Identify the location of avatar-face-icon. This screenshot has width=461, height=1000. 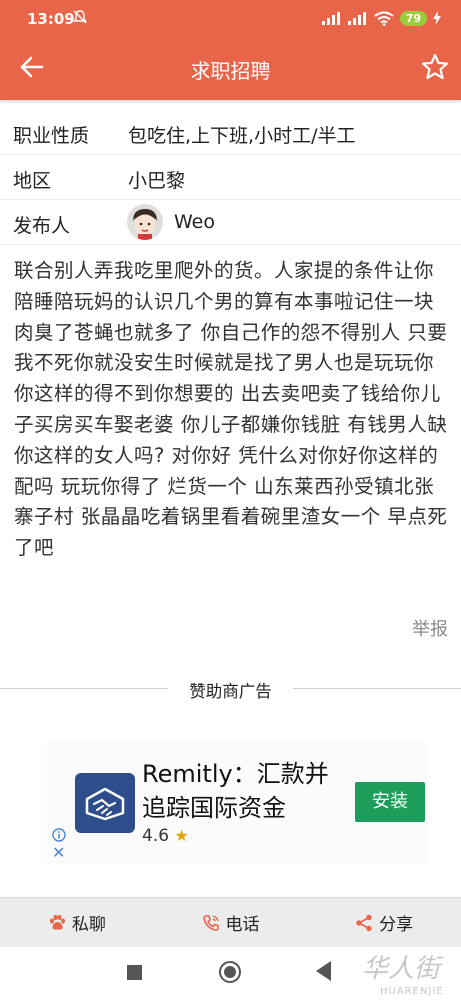
(145, 222).